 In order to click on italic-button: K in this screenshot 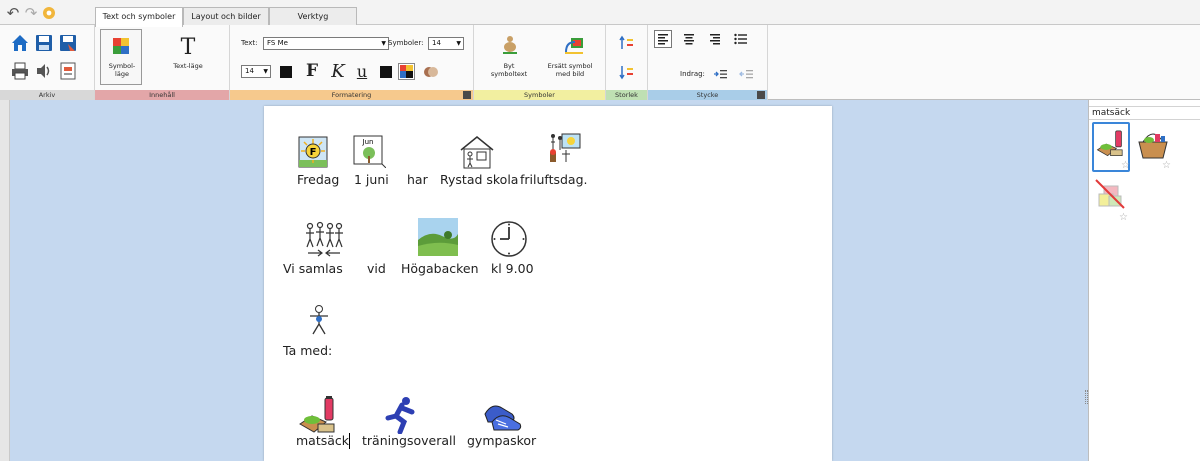, I will do `click(338, 71)`.